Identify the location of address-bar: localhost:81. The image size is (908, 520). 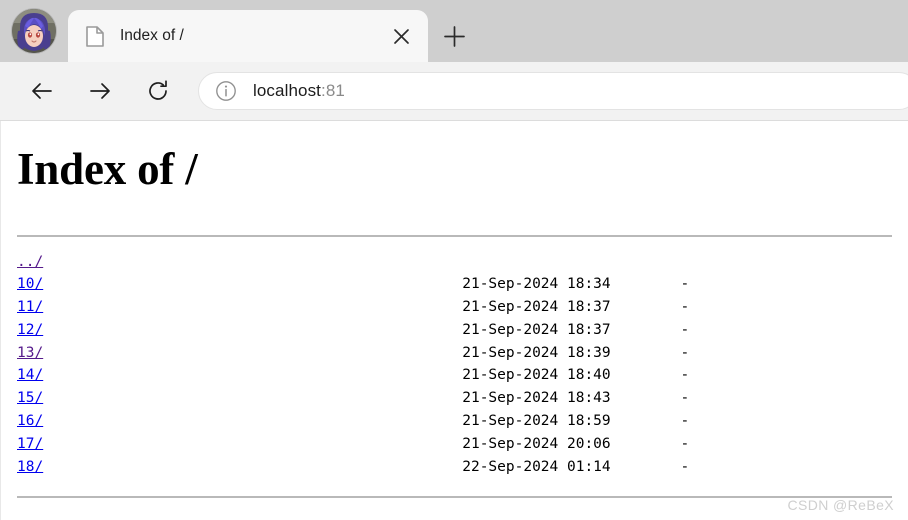
(553, 91).